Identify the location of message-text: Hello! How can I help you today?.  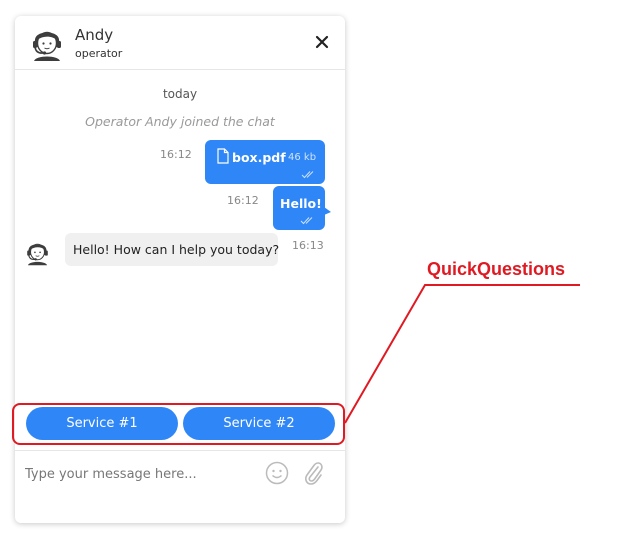
(176, 249).